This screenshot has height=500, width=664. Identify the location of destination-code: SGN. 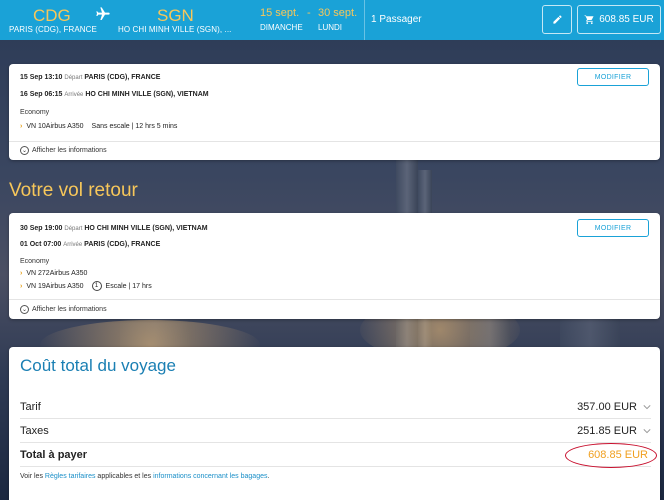
(175, 15).